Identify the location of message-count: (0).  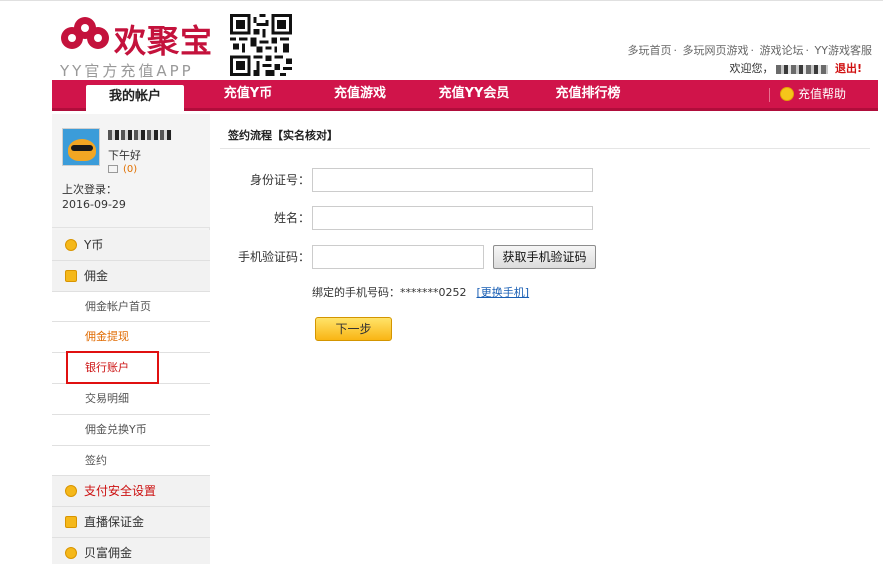
(130, 169).